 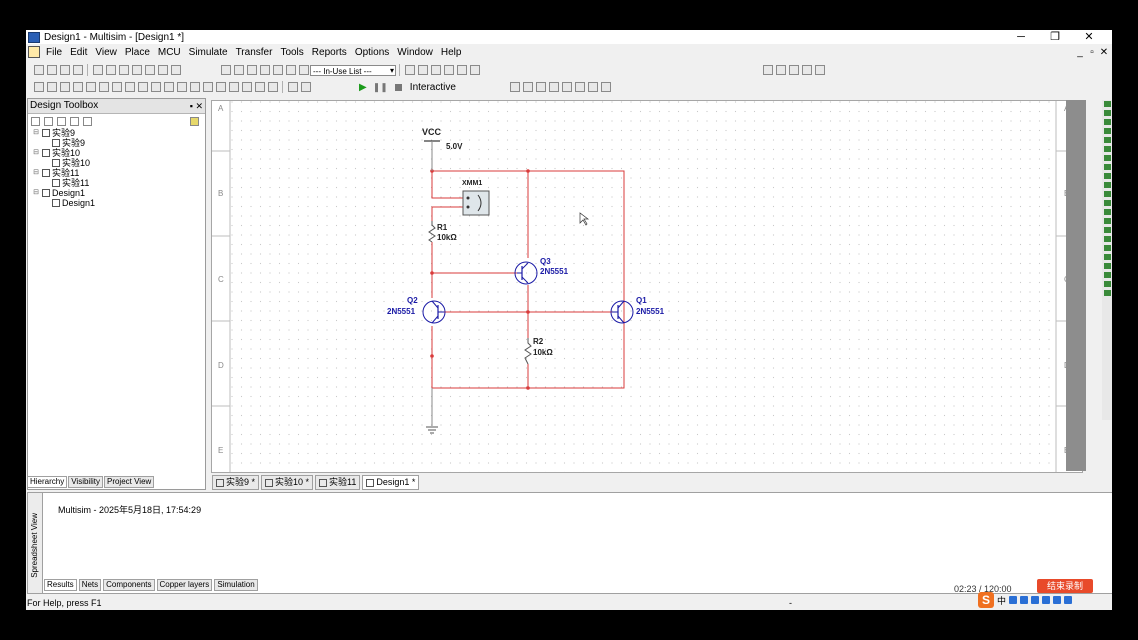 What do you see at coordinates (353, 70) in the screenshot?
I see `in-use-list-dropdown: --- In-Use List ---` at bounding box center [353, 70].